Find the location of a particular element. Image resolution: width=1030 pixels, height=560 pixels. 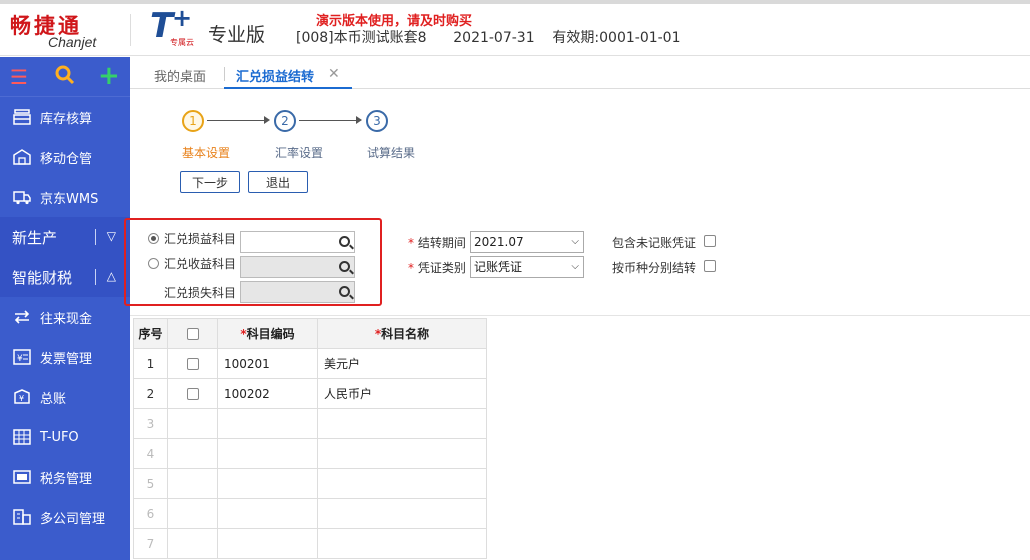

sidebar-item-multi-company: 多公司管理 is located at coordinates (65, 517).